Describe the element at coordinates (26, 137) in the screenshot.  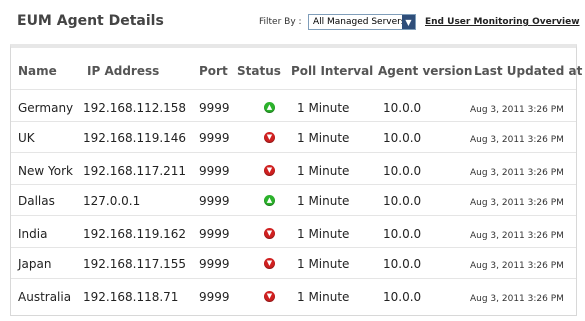
I see `agent-name: UK` at that location.